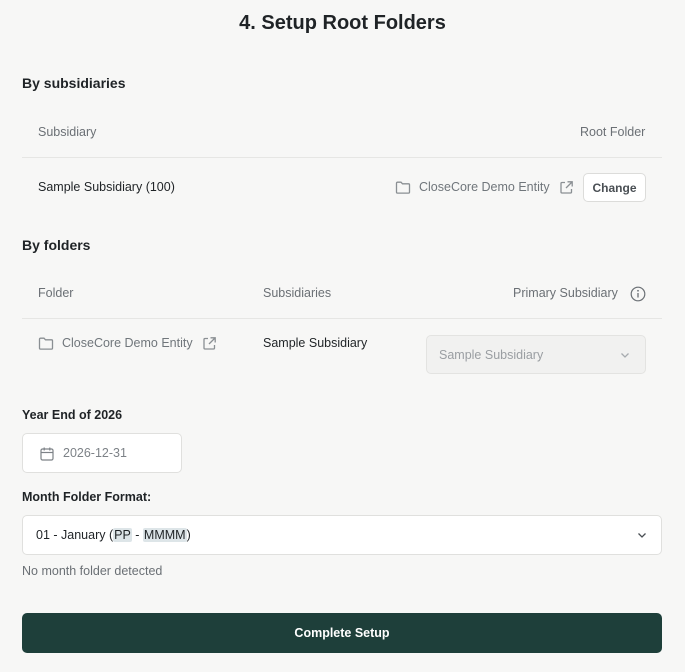  What do you see at coordinates (67, 132) in the screenshot?
I see `column-header-subsidiary: Subsidiary` at bounding box center [67, 132].